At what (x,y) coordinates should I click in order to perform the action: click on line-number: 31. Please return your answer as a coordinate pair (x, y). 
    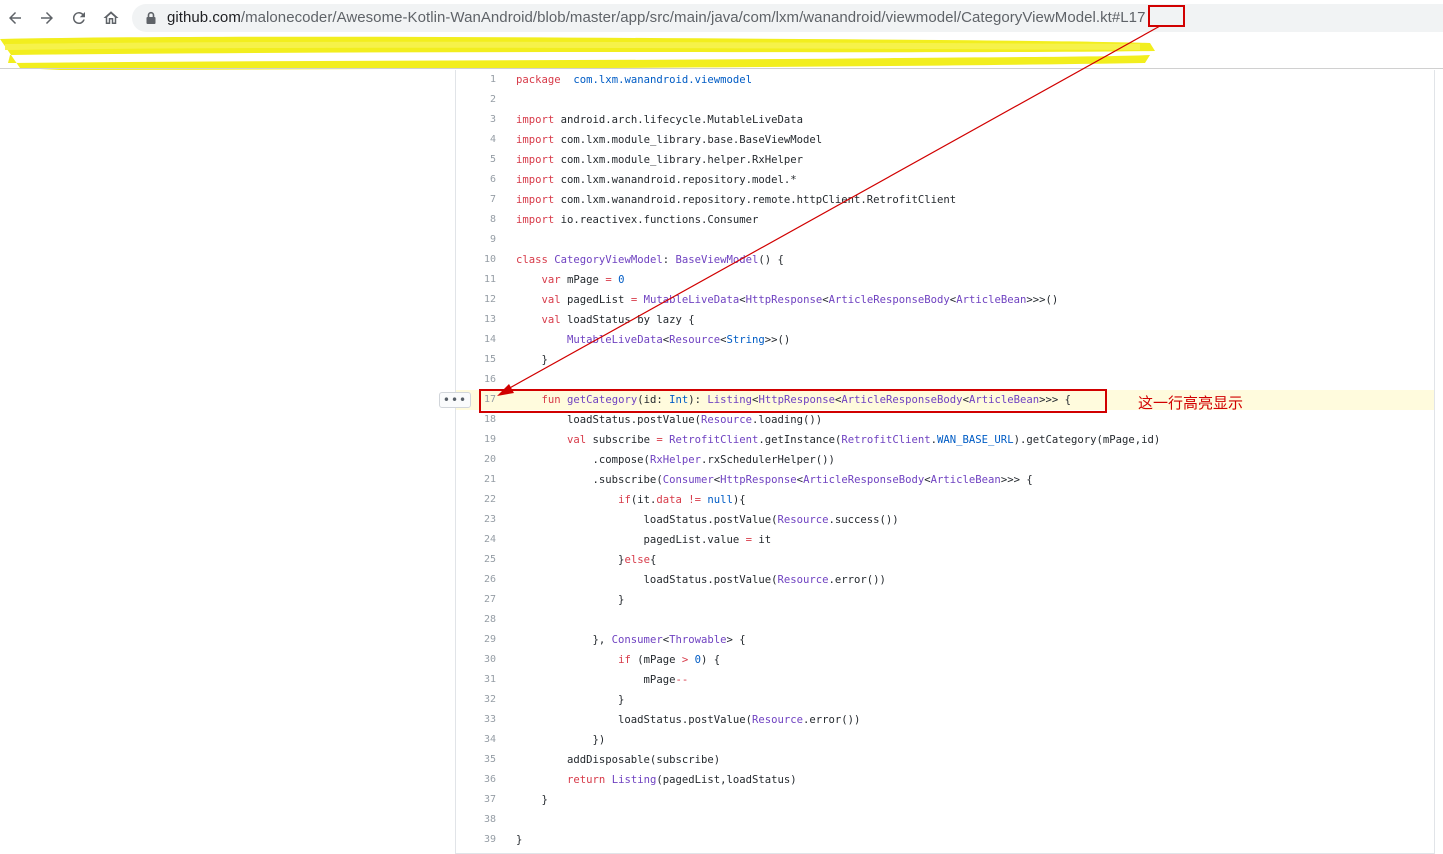
    Looking at the image, I should click on (476, 680).